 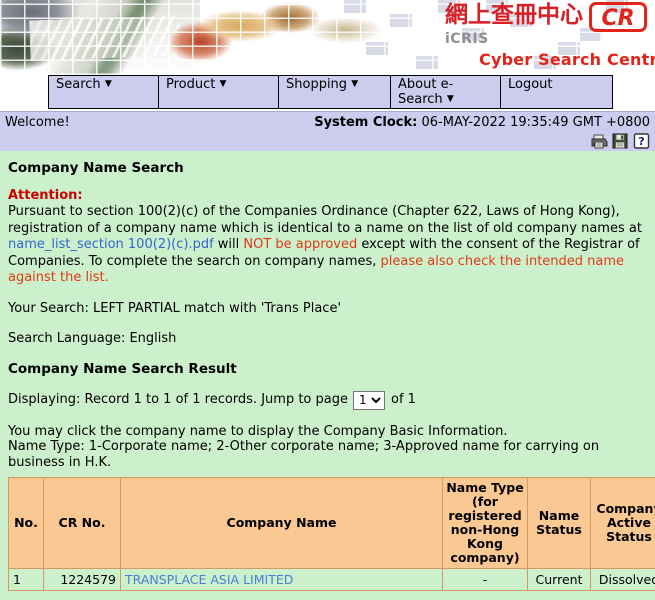 What do you see at coordinates (567, 59) in the screenshot?
I see `cyber-search-centre-subtitle: Cyber Search Centre` at bounding box center [567, 59].